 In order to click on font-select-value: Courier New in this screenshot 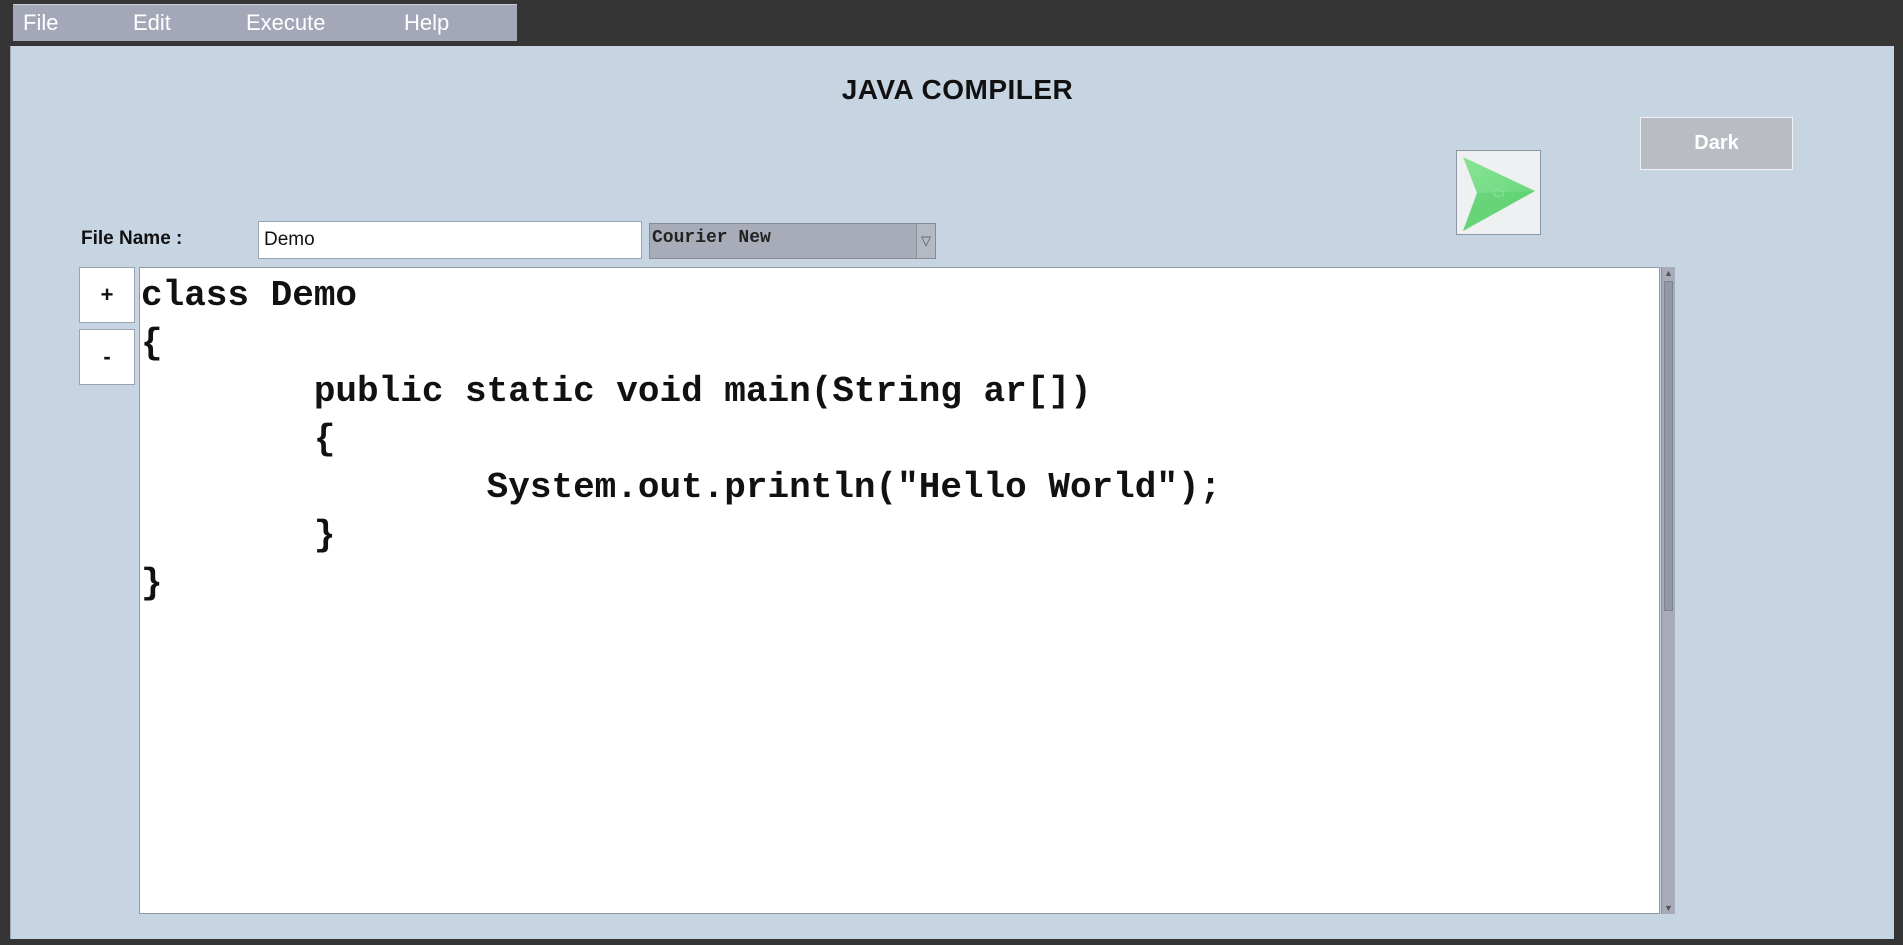, I will do `click(711, 238)`.